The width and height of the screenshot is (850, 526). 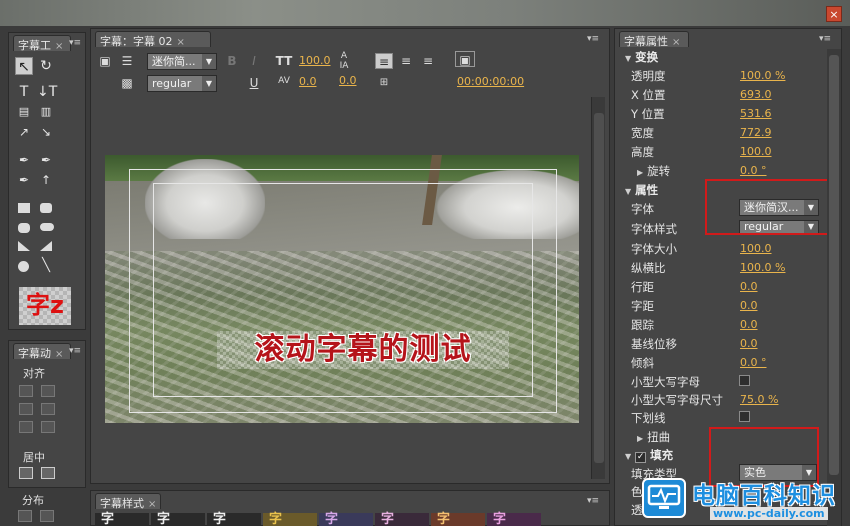 What do you see at coordinates (24, 160) in the screenshot?
I see `pen-tool-icon: ✒` at bounding box center [24, 160].